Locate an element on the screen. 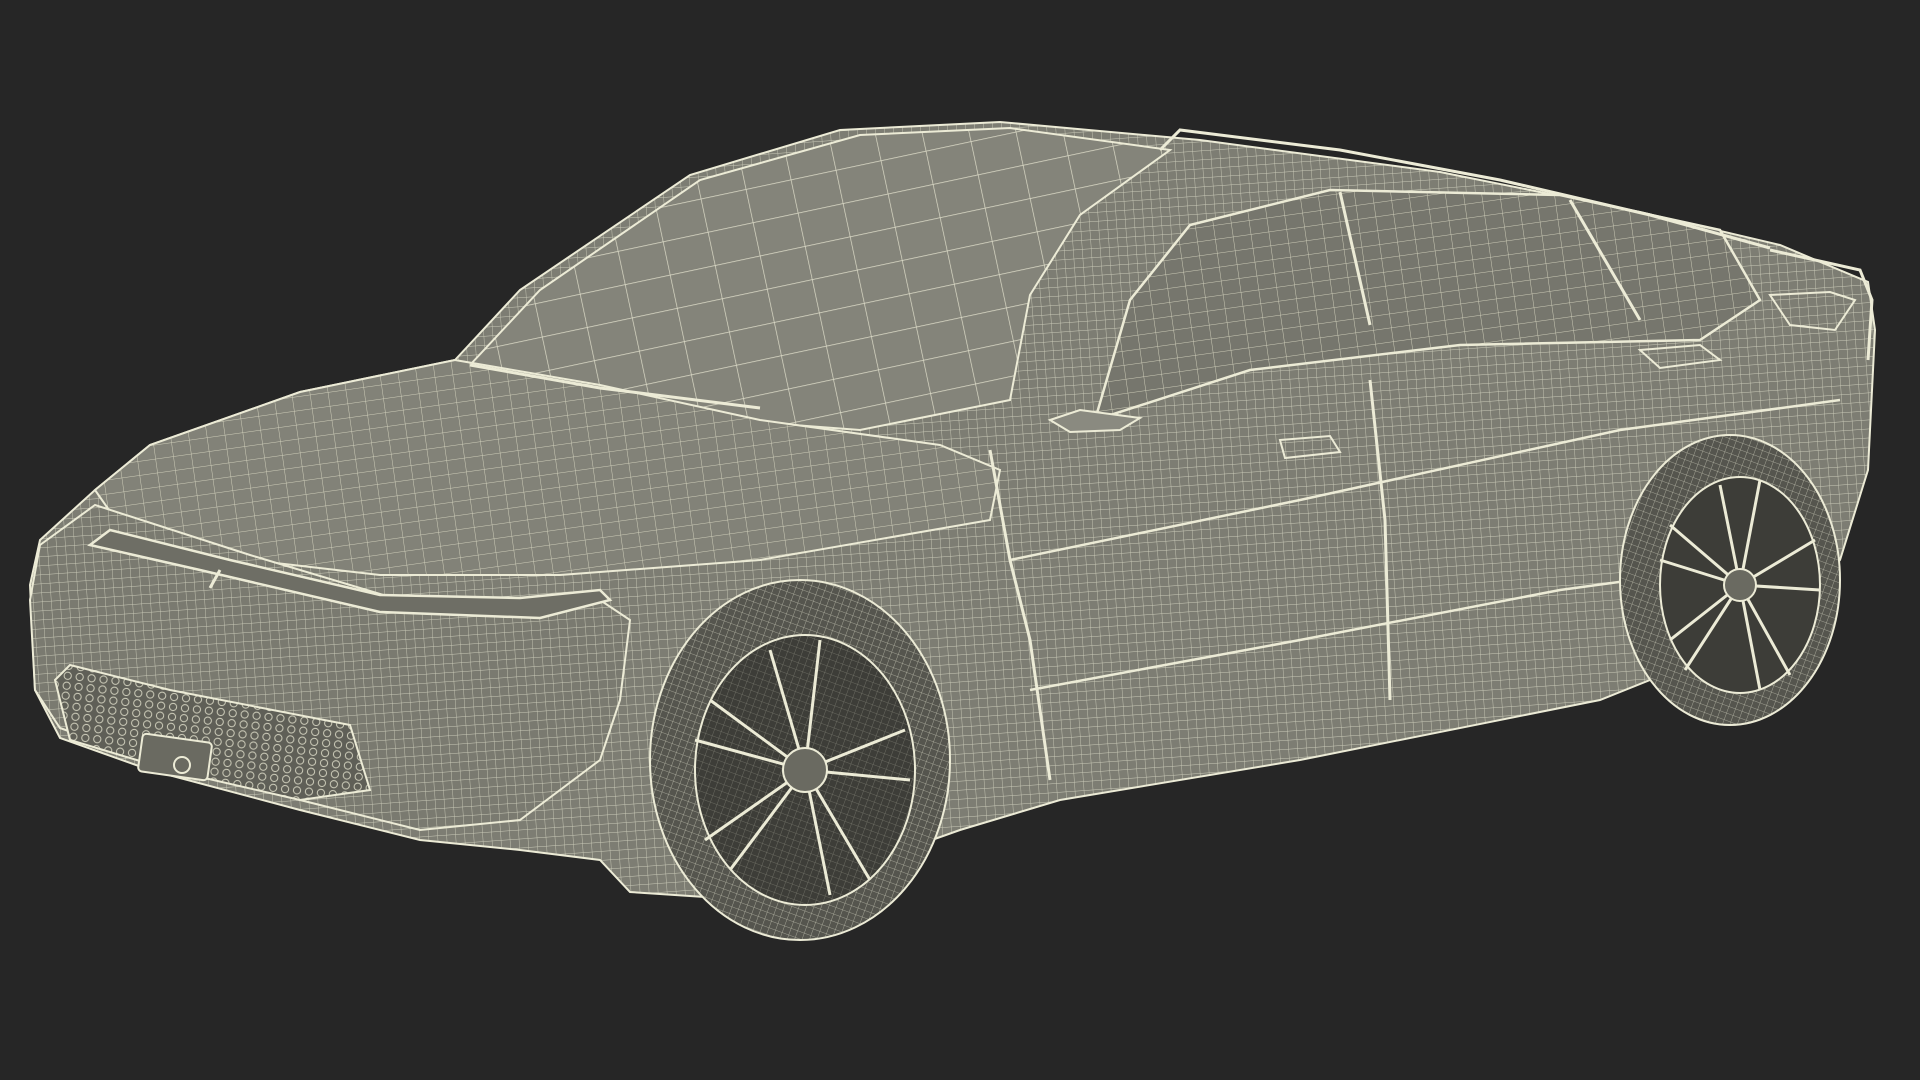 This screenshot has width=1920, height=1080. front-wheel is located at coordinates (800, 760).